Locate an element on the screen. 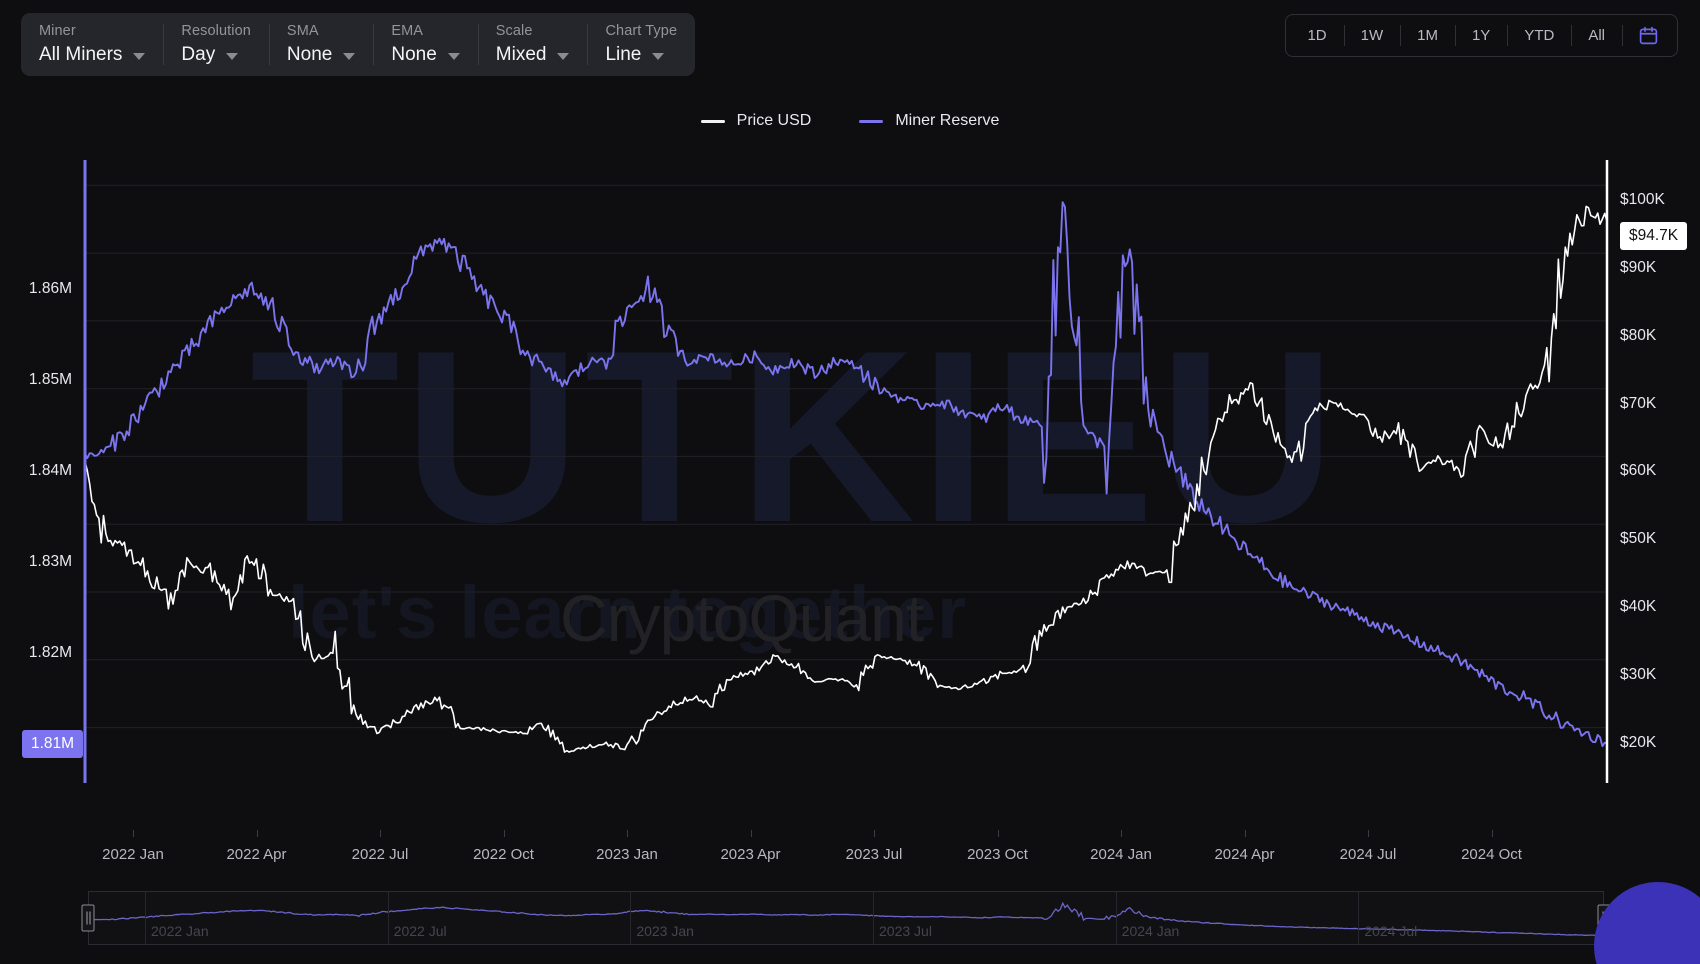  control-sma: SMA None is located at coordinates (320, 44).